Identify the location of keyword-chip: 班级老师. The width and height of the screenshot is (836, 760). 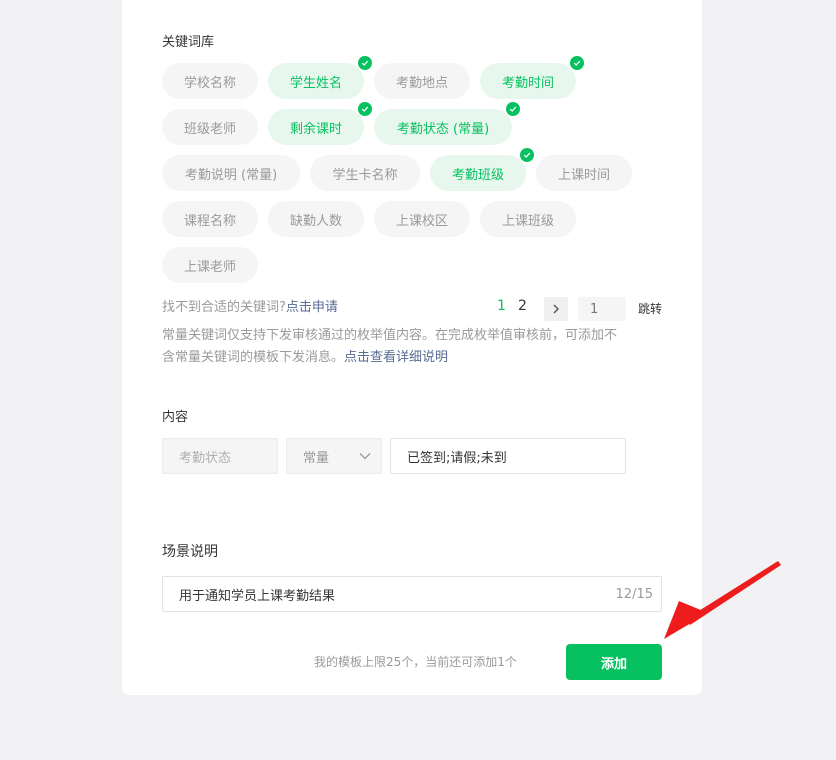
(210, 127).